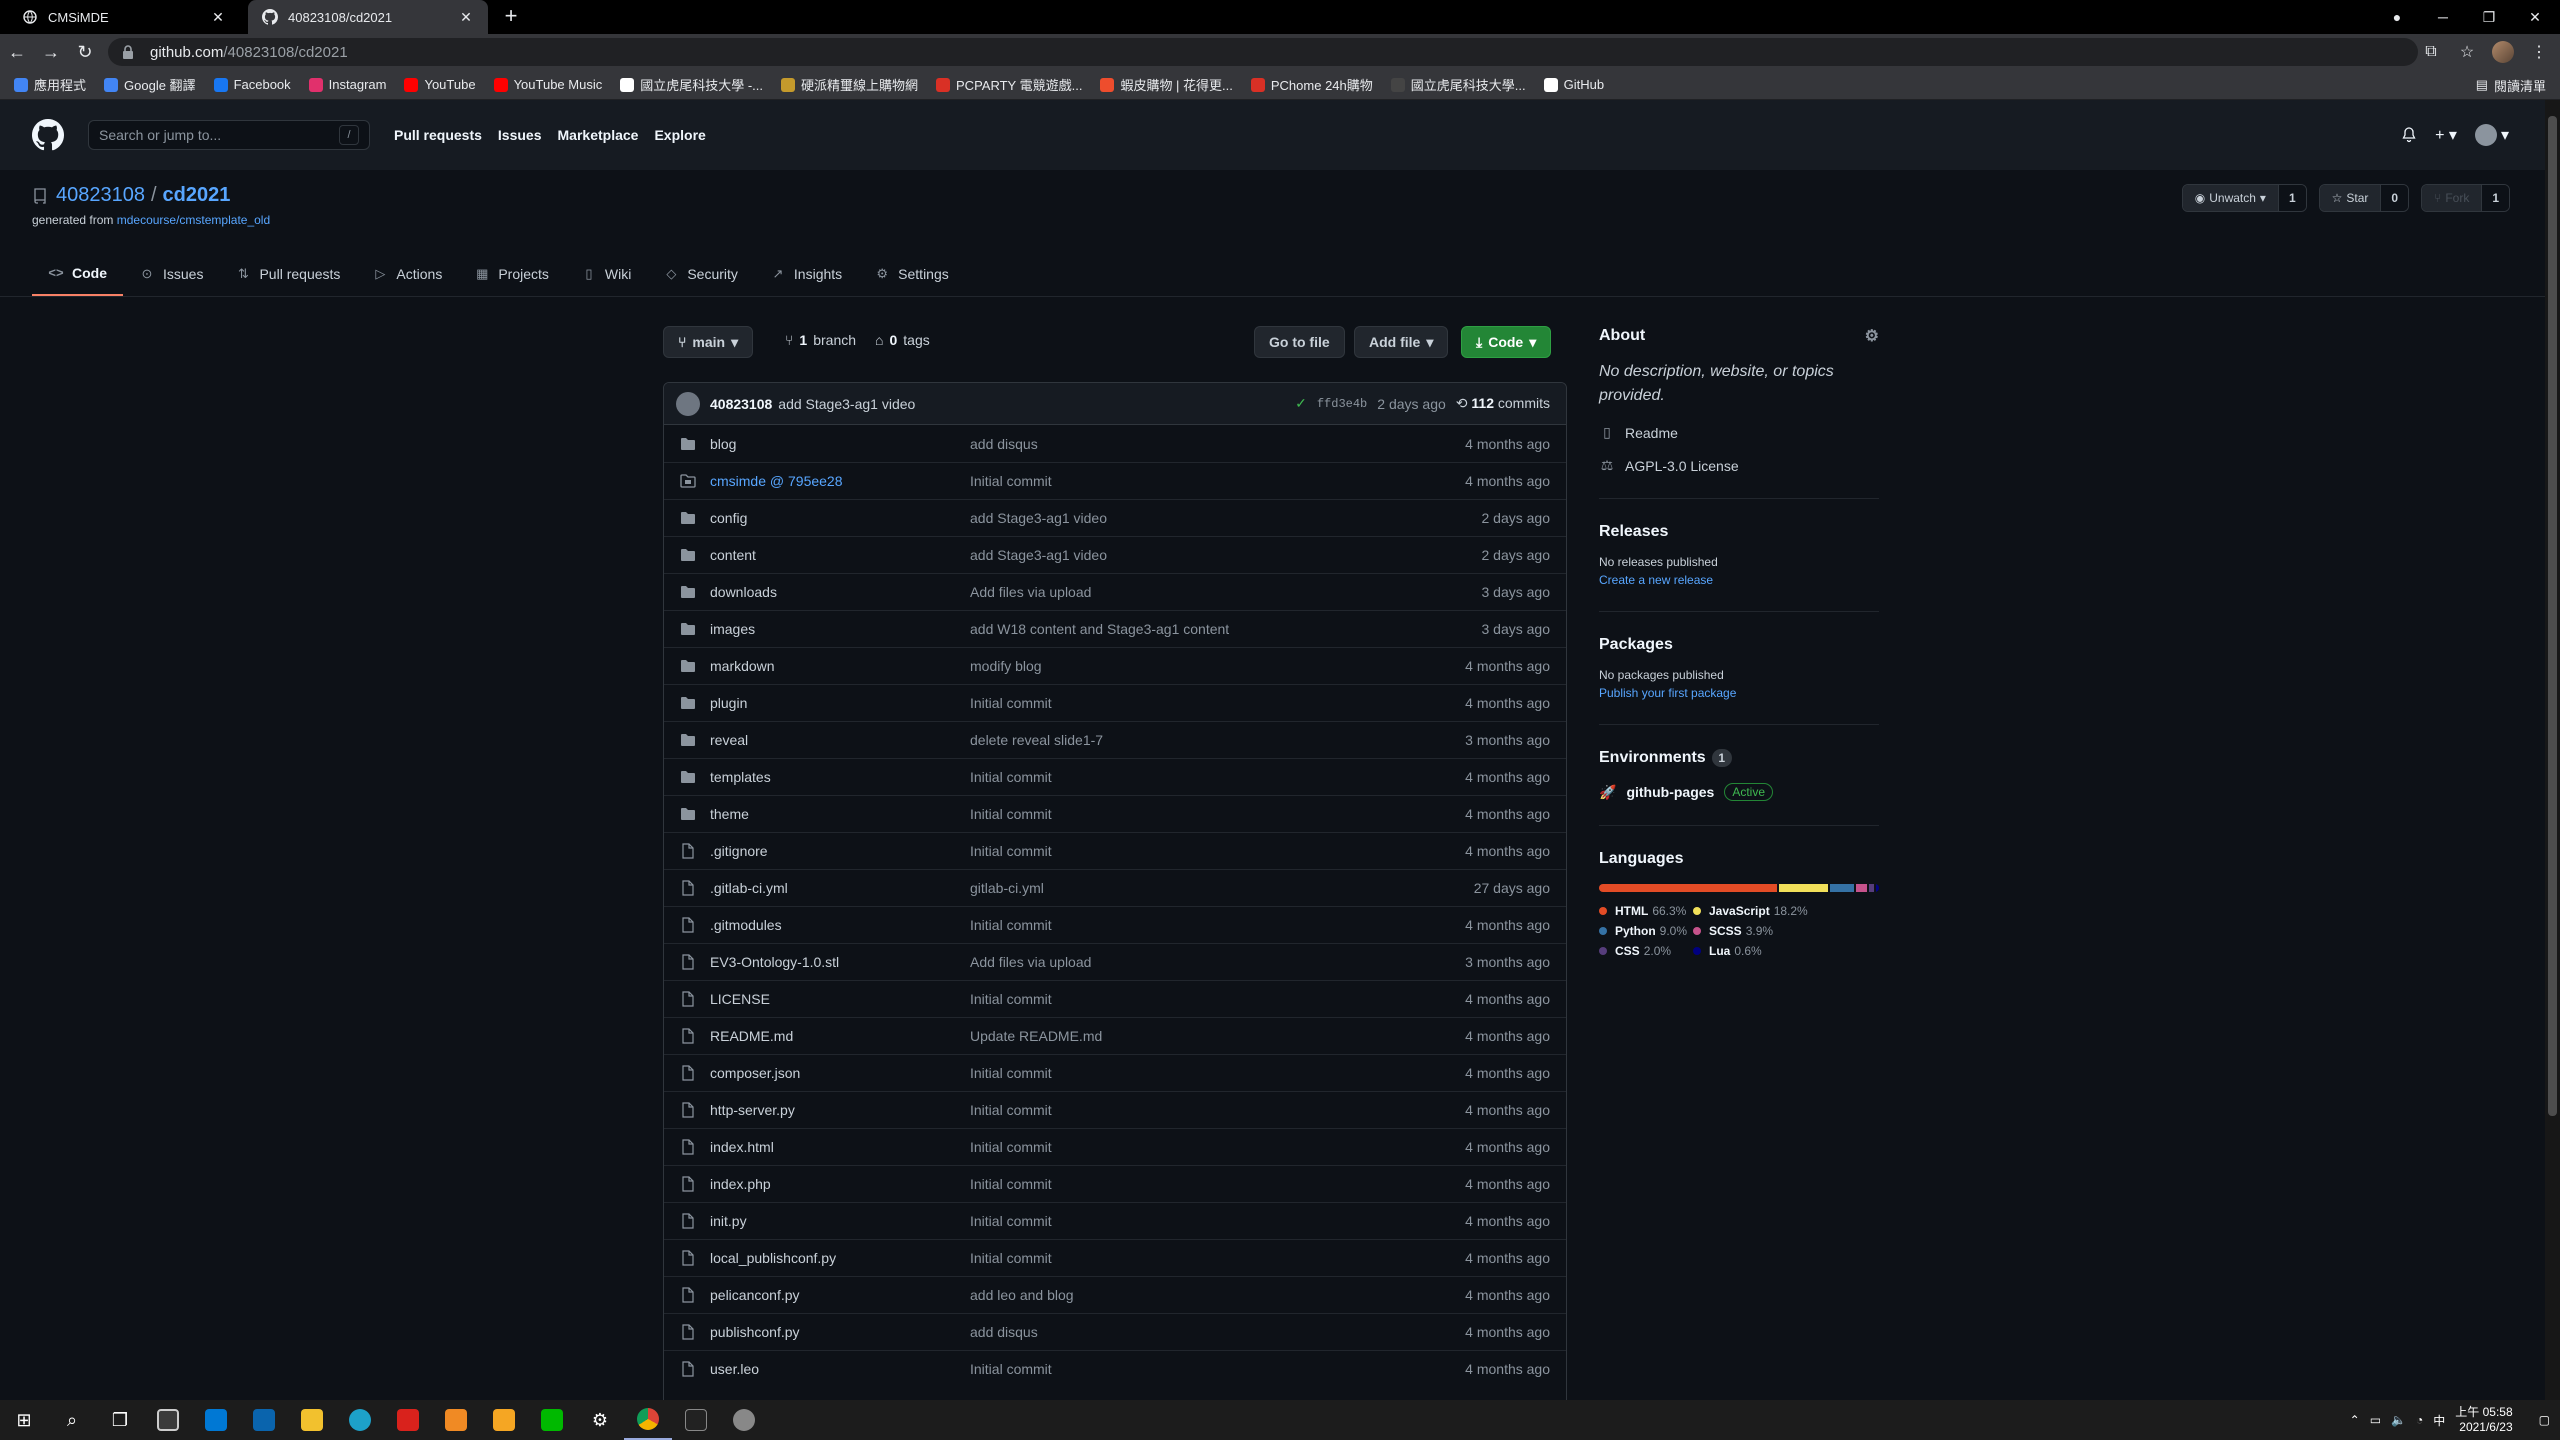  Describe the element at coordinates (1872, 336) in the screenshot. I see `gear-icon: ⚙` at that location.